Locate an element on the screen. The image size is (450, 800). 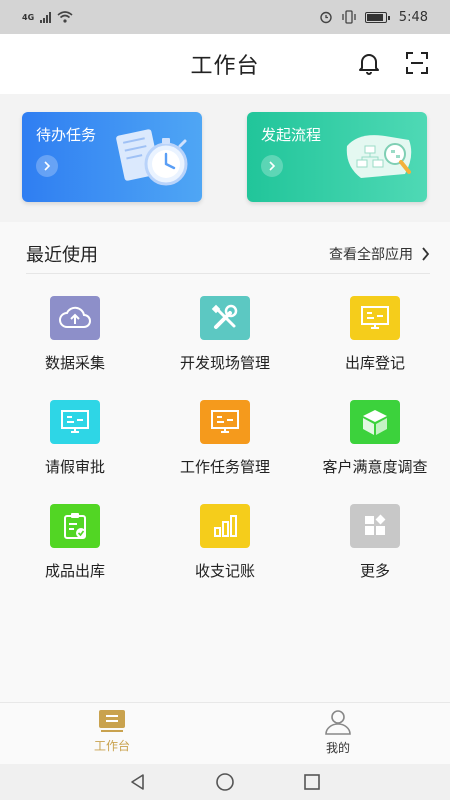
signal-icon is located at coordinates (46, 17).